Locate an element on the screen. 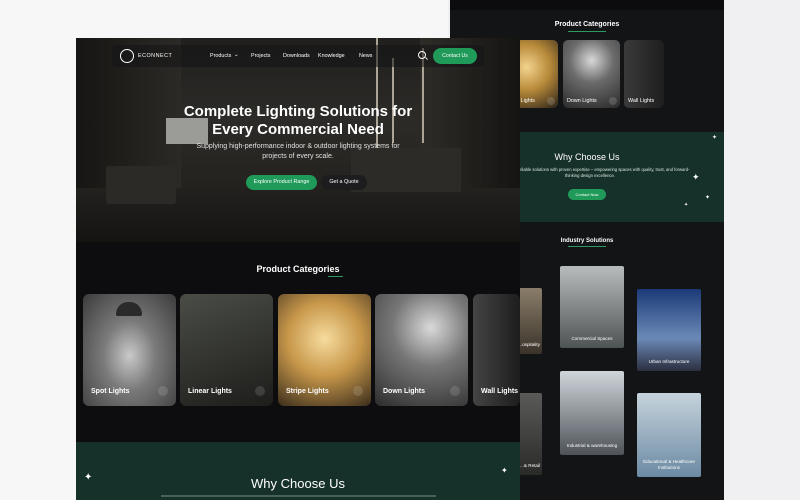  industry-label: Educational & Healthcare Institutions is located at coordinates (669, 464).